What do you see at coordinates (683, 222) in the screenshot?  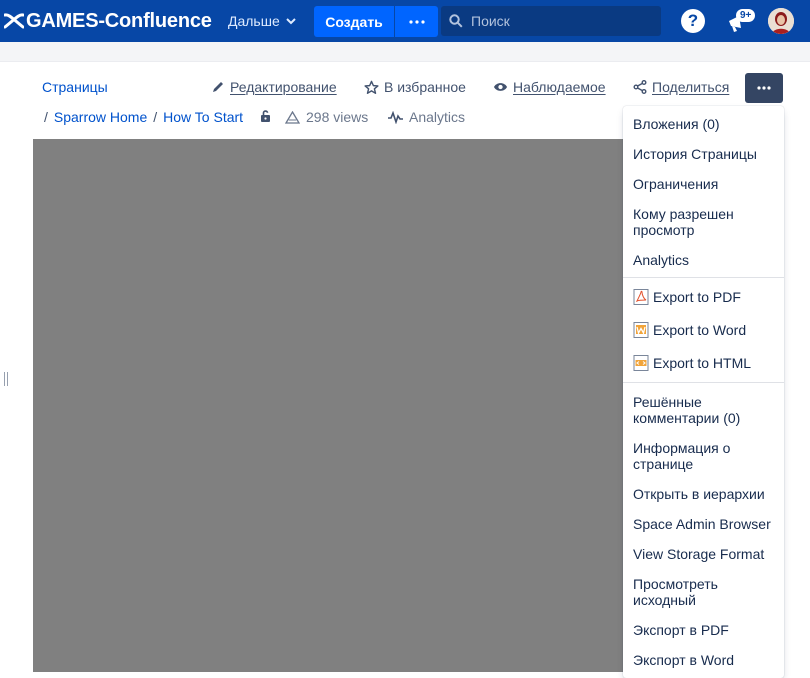 I see `menu-item-label: Кому разрешен просмотр` at bounding box center [683, 222].